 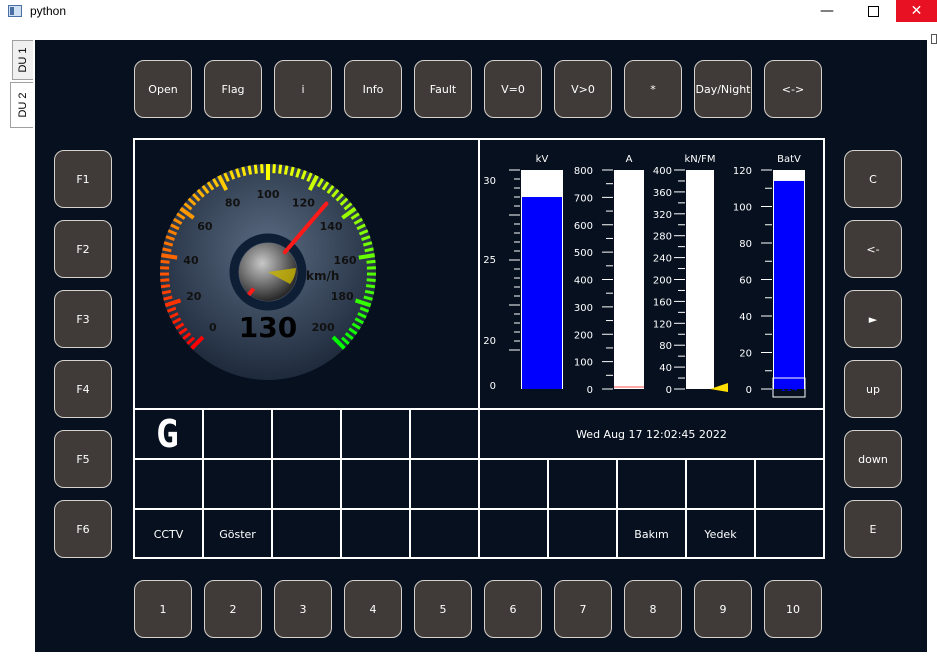 What do you see at coordinates (651, 534) in the screenshot?
I see `status-cell-label: Bakım` at bounding box center [651, 534].